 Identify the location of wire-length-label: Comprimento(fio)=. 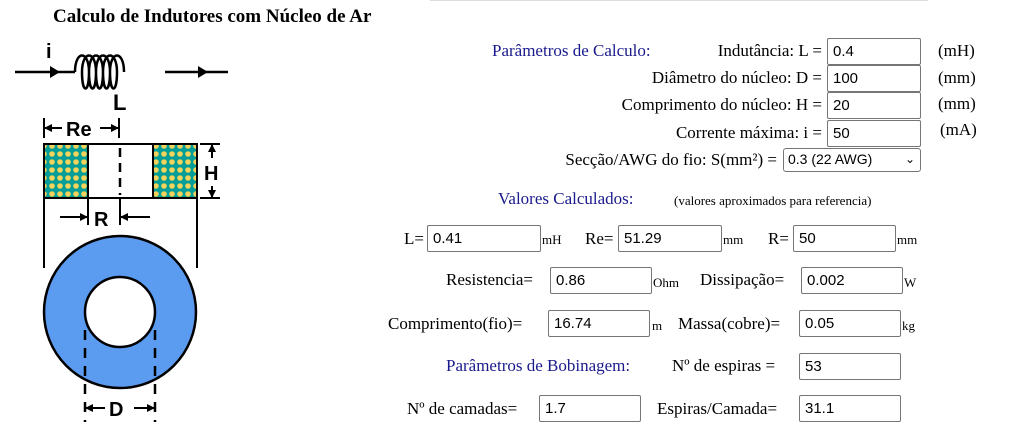
(455, 323).